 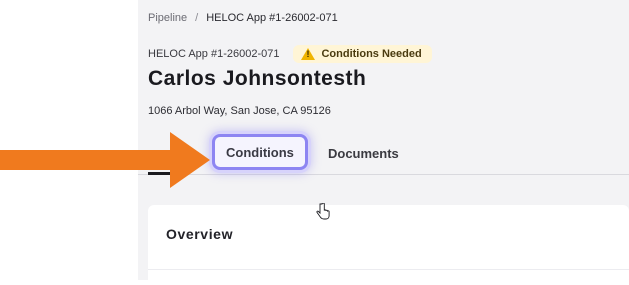 I want to click on breadcrumb: Pipeline / HELOC App #1-26002-071, so click(x=243, y=18).